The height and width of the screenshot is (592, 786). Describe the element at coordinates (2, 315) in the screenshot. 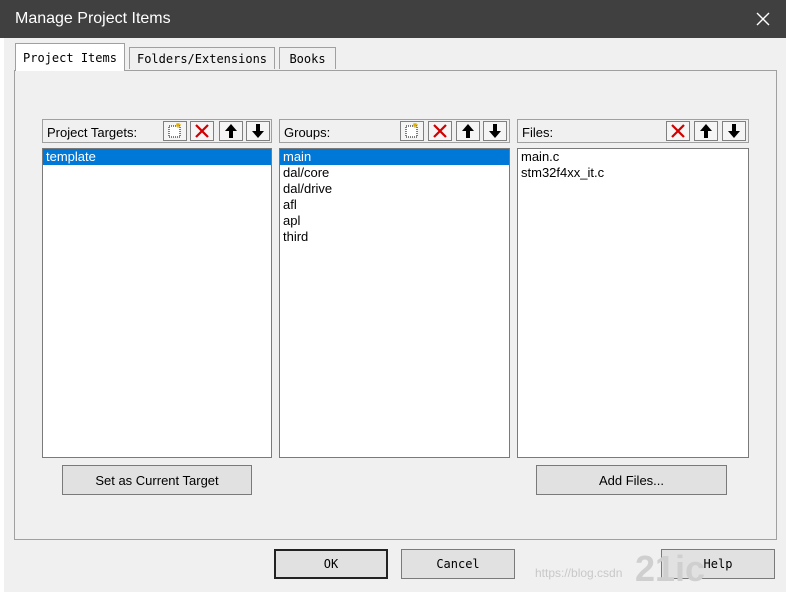

I see `left-edge` at that location.